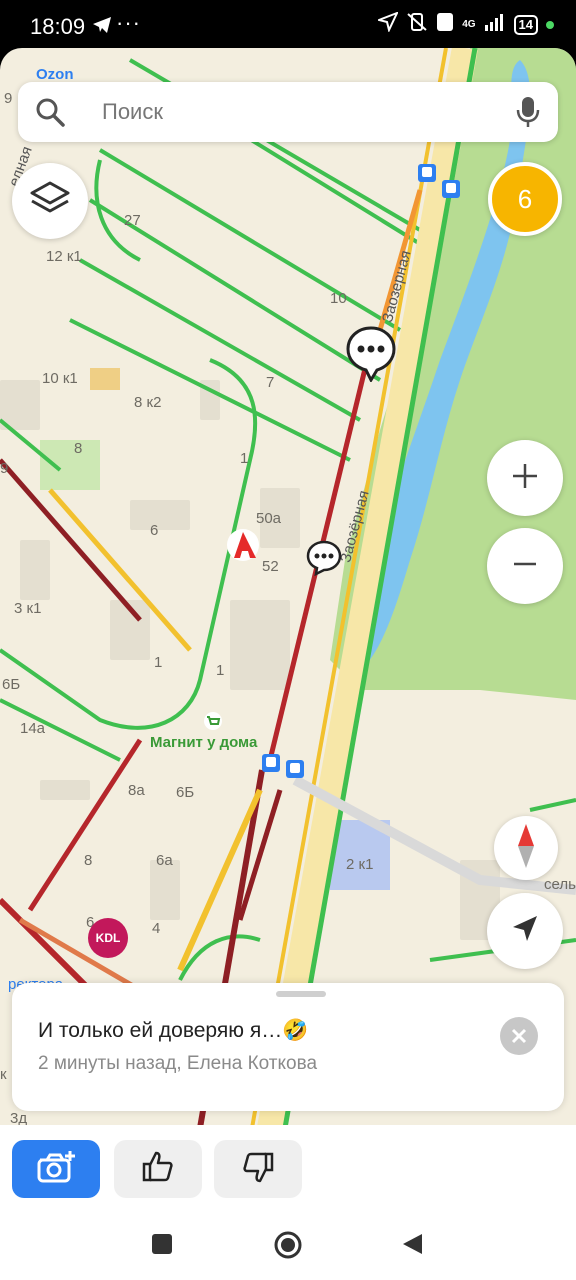 The image size is (576, 1280). Describe the element at coordinates (417, 24) in the screenshot. I see `vibrate-off-icon` at that location.